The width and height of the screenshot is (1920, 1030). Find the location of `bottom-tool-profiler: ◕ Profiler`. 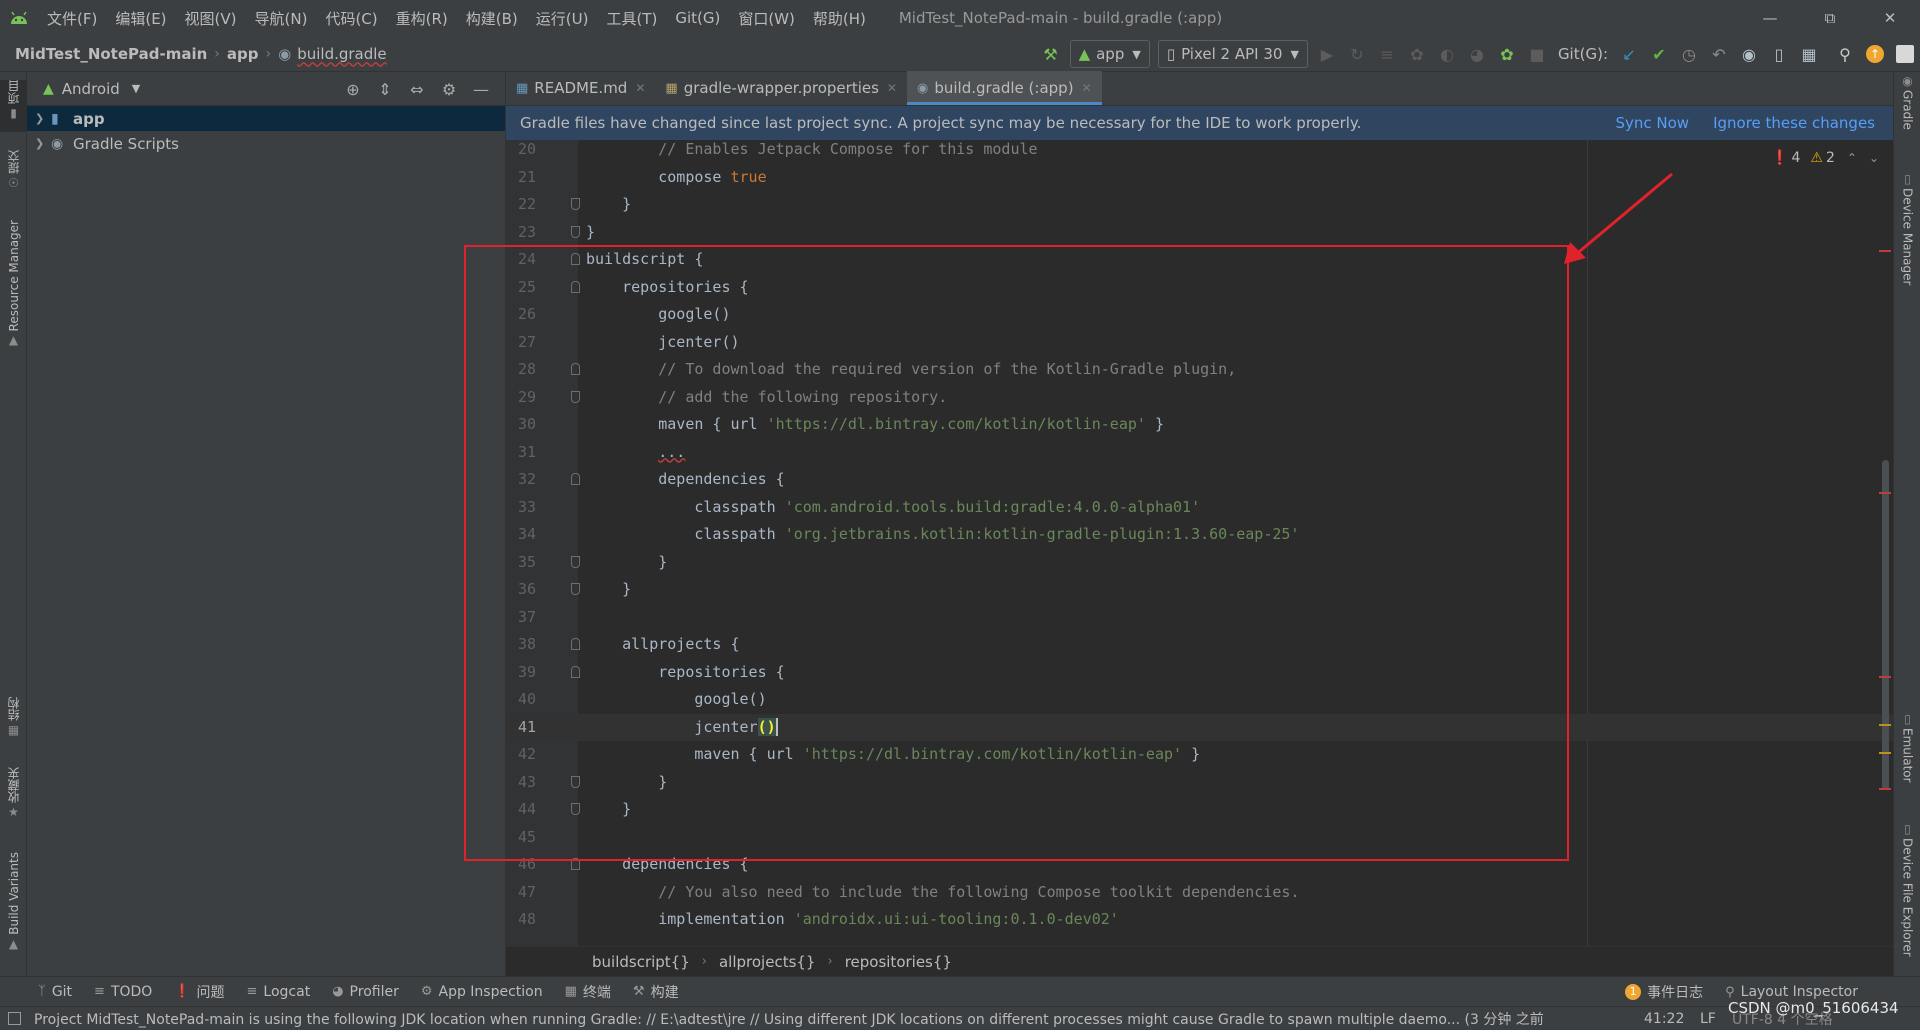

bottom-tool-profiler: ◕ Profiler is located at coordinates (365, 992).